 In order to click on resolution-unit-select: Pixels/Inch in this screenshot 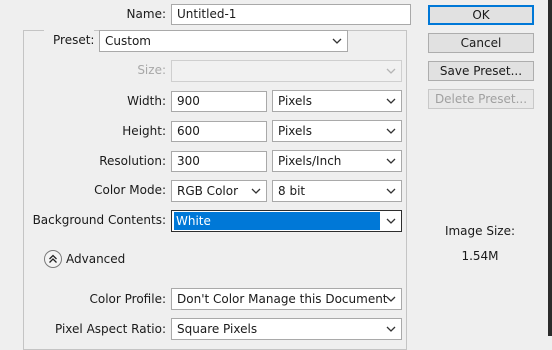, I will do `click(337, 161)`.